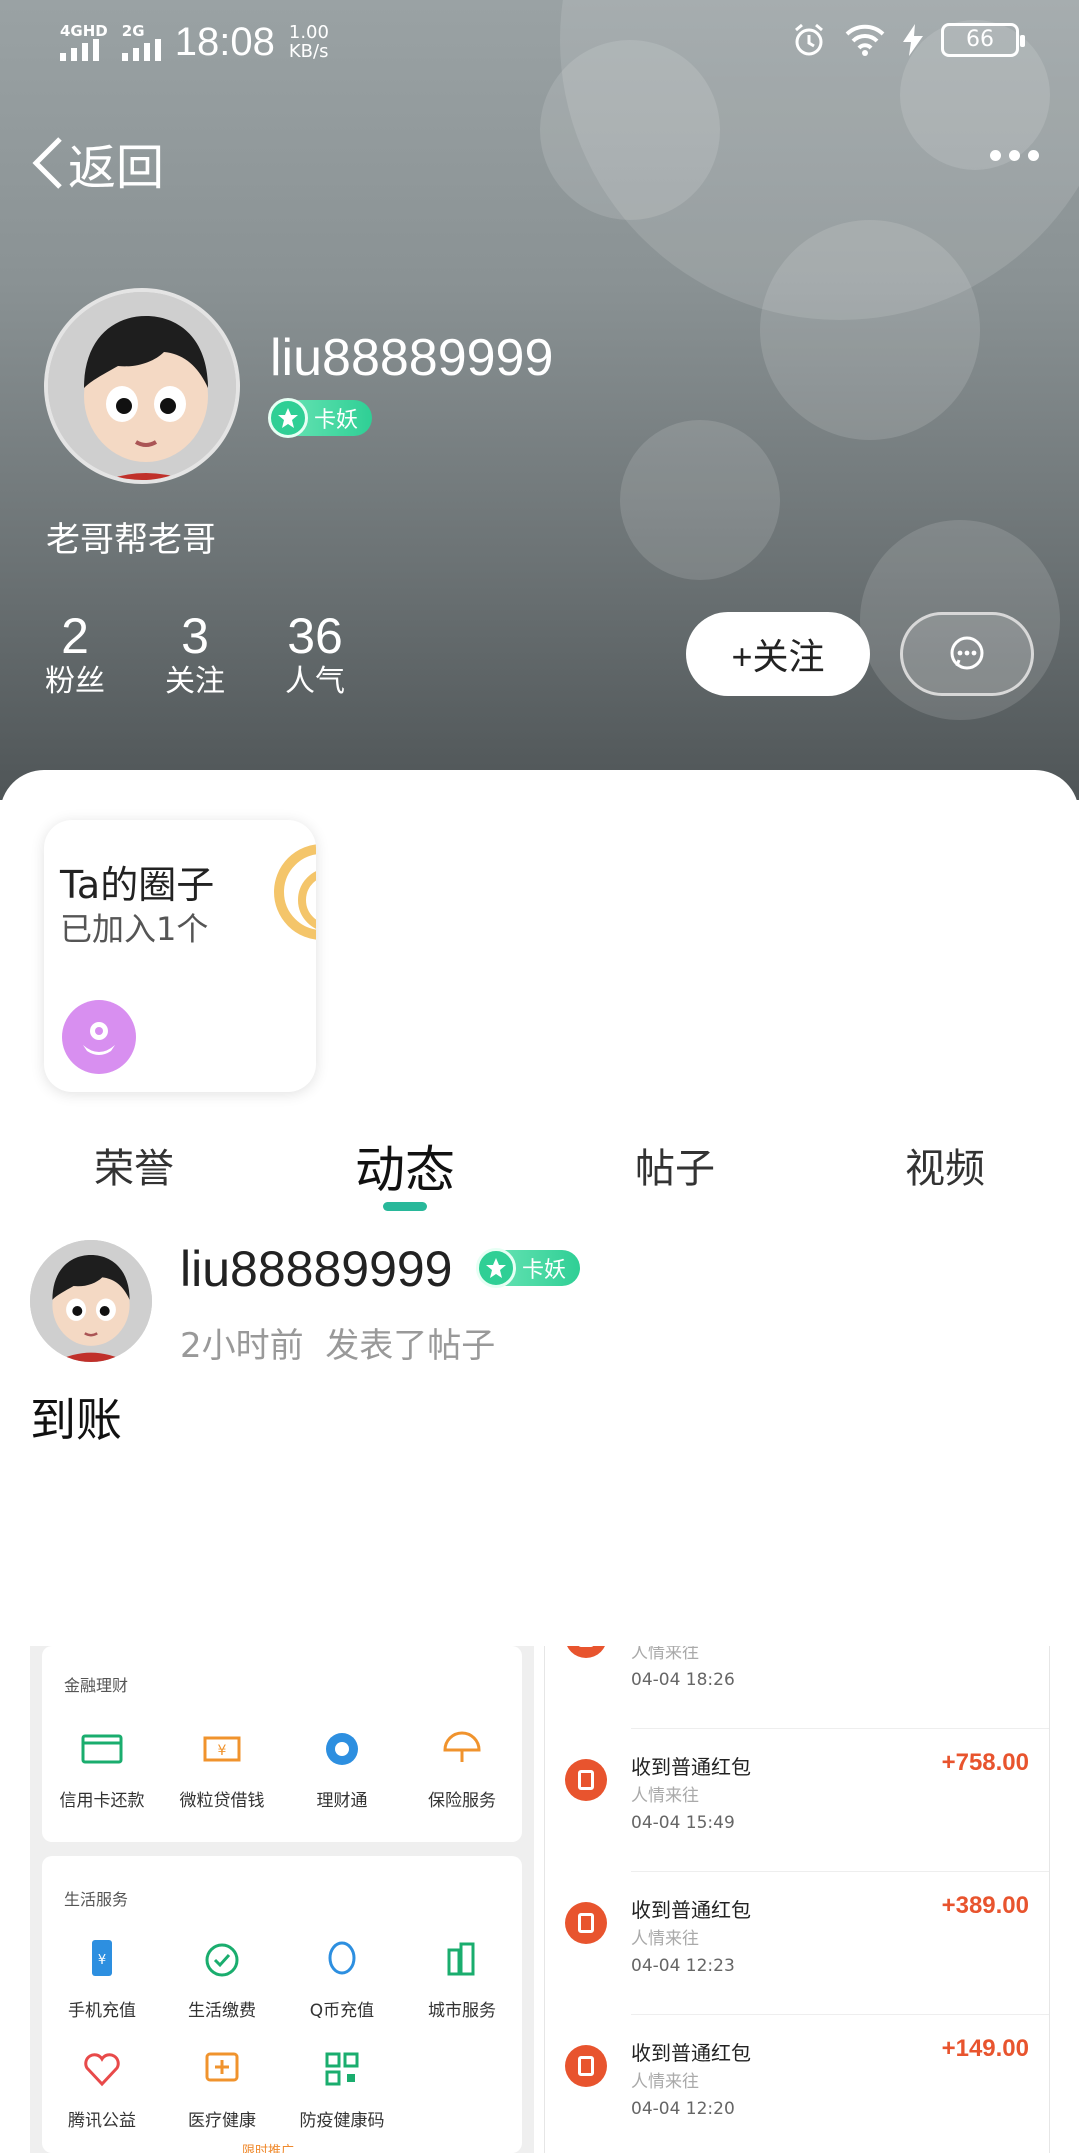  I want to click on service-phone: ¥ 手机充值, so click(102, 1978).